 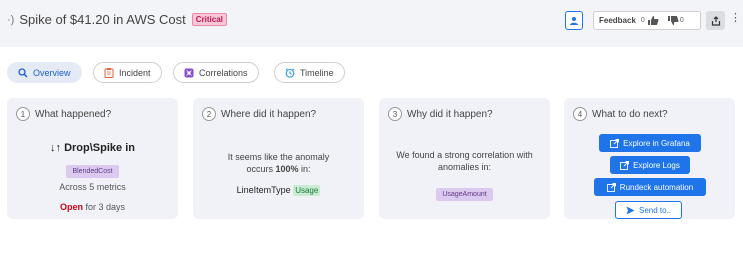 What do you see at coordinates (681, 20) in the screenshot?
I see `thumbs-down-count: 0` at bounding box center [681, 20].